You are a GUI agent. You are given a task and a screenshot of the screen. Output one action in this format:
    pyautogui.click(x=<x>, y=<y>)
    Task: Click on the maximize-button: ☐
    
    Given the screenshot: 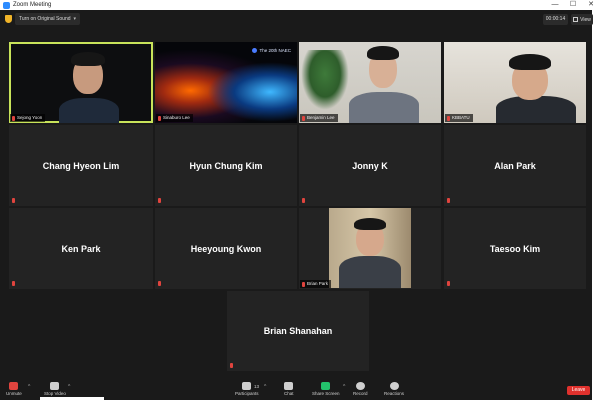 What is the action you would take?
    pyautogui.click(x=573, y=5)
    